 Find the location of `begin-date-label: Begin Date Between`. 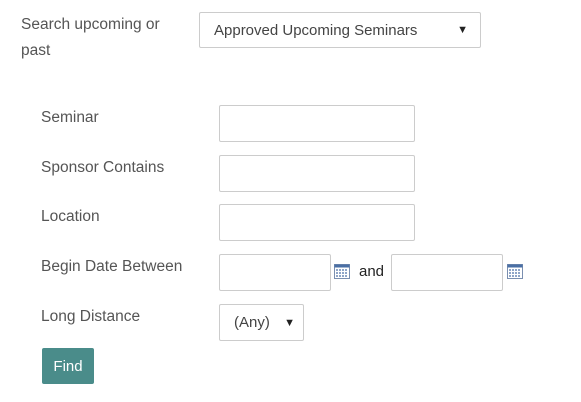

begin-date-label: Begin Date Between is located at coordinates (112, 266).